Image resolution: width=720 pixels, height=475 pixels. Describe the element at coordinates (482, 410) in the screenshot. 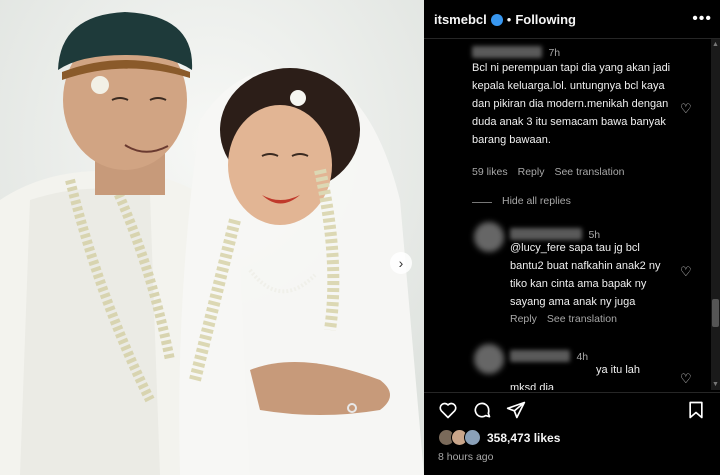

I see `comment-icon` at that location.